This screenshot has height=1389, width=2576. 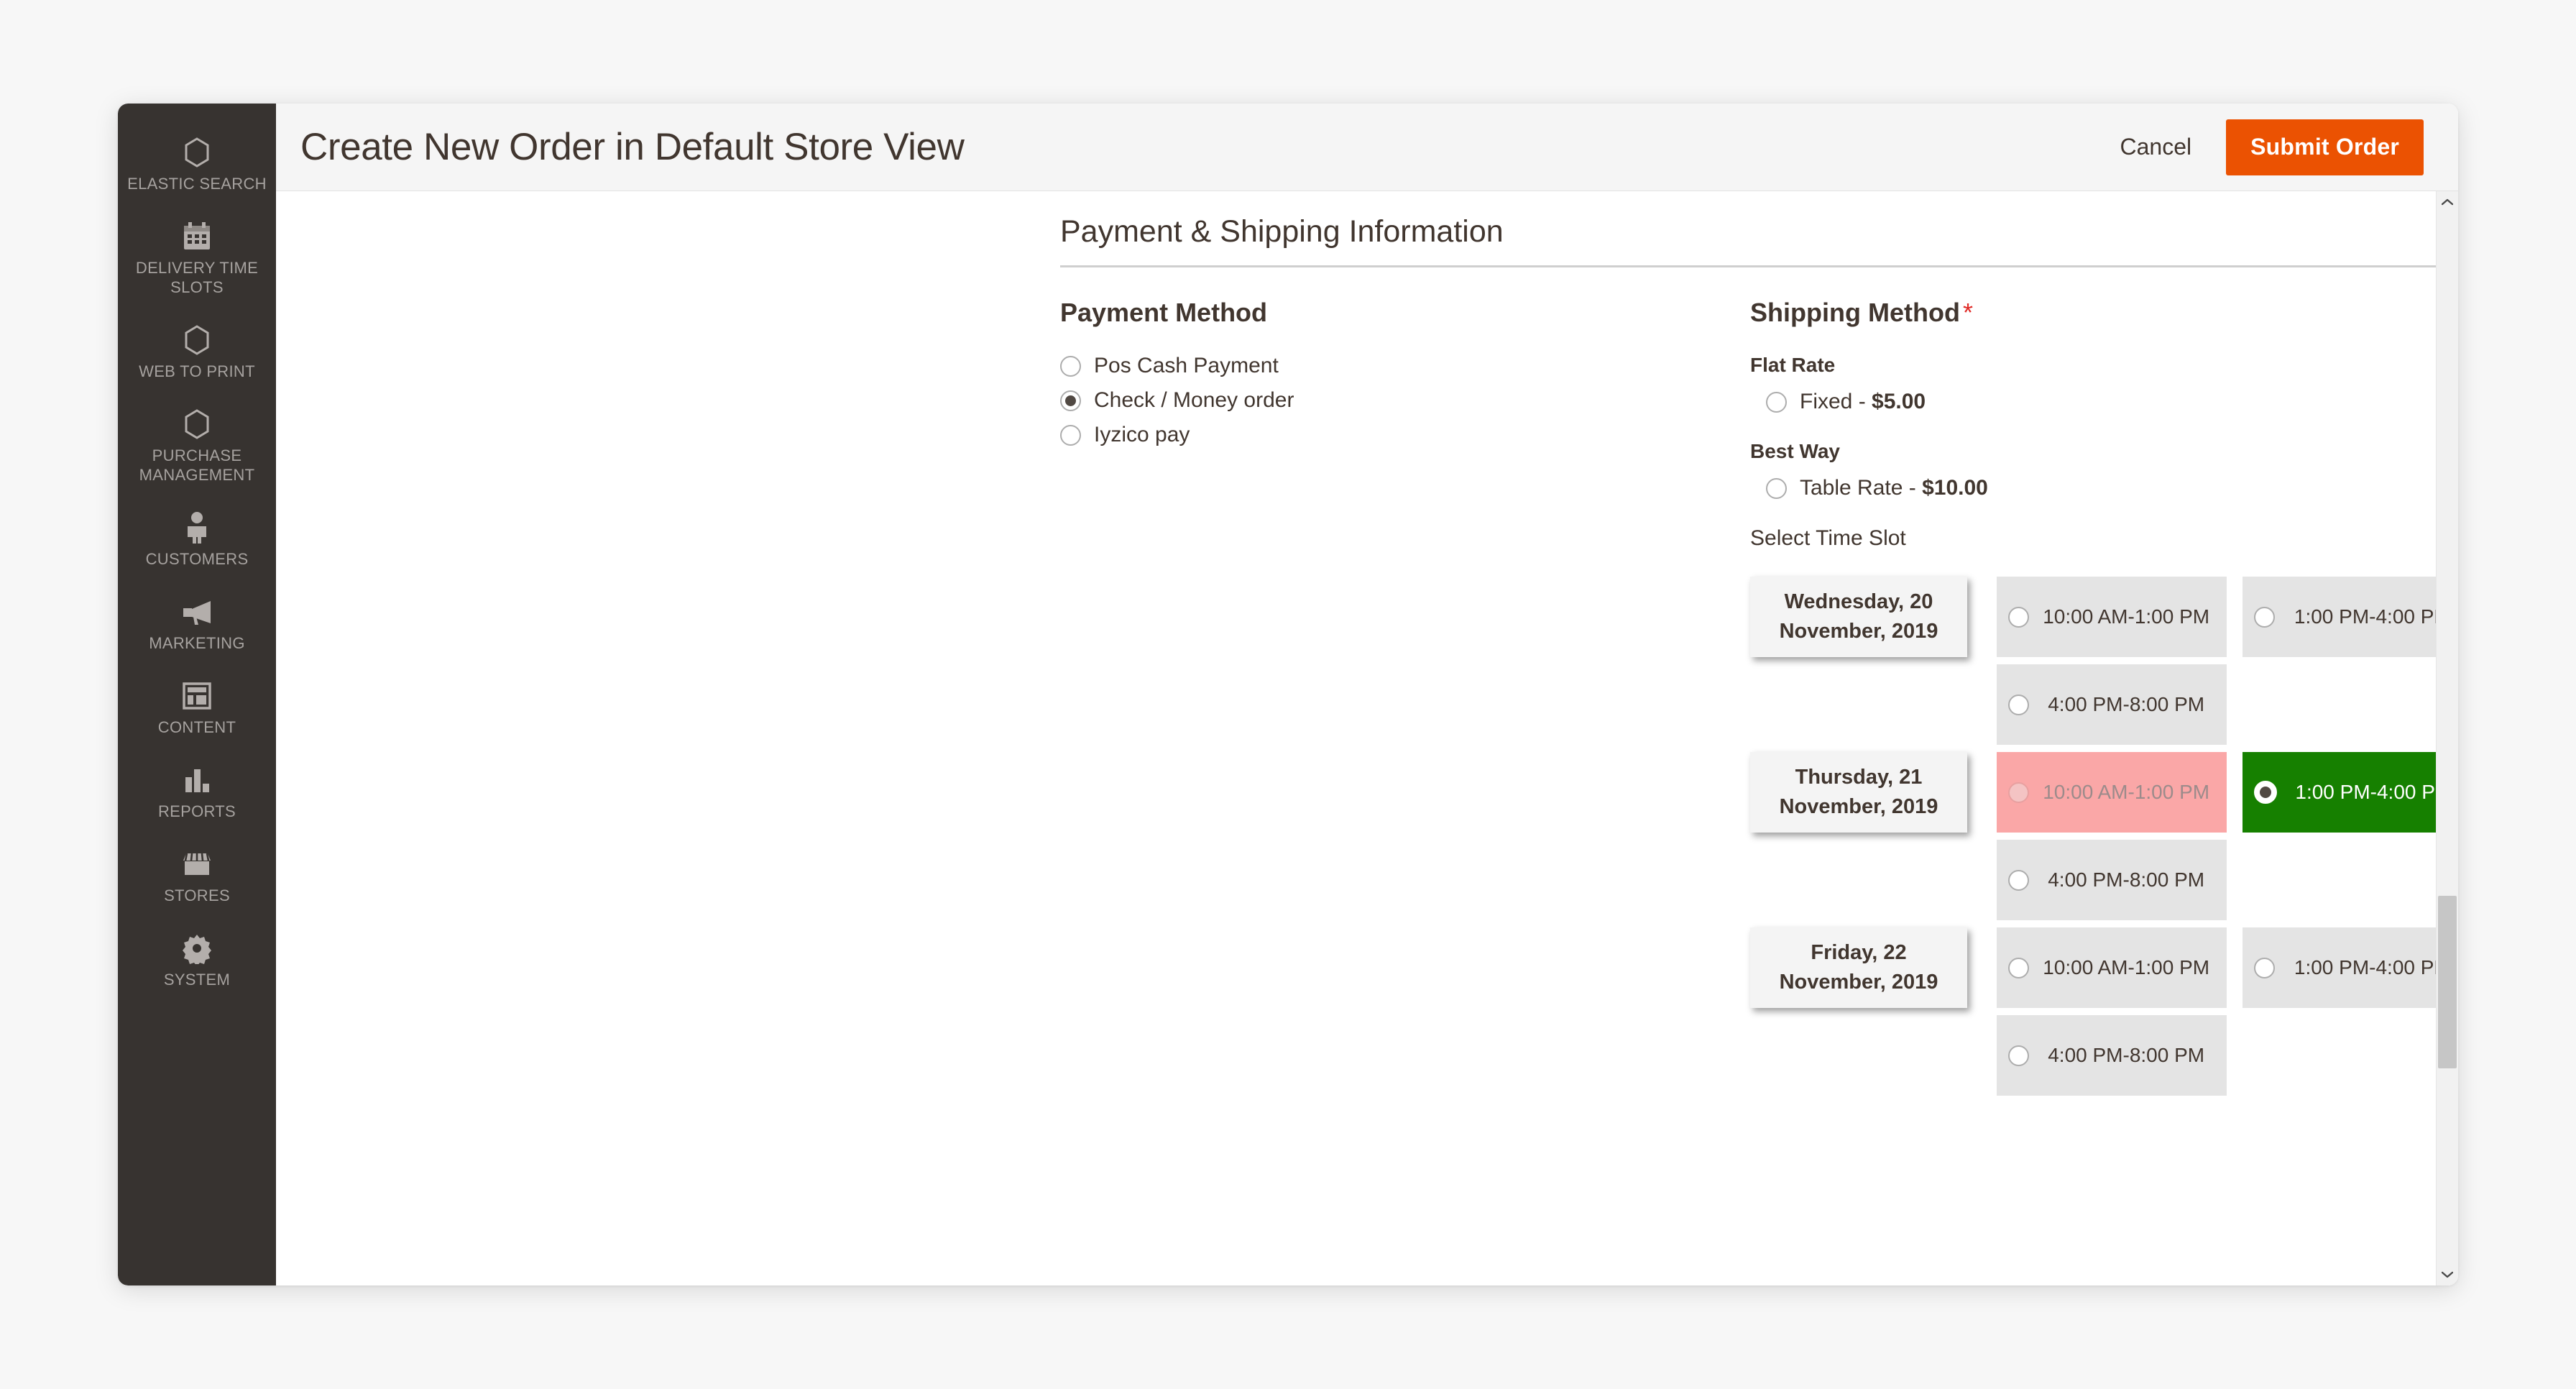 What do you see at coordinates (1858, 617) in the screenshot?
I see `time-slot-date-cell: Wednesday, 20 November, 2019` at bounding box center [1858, 617].